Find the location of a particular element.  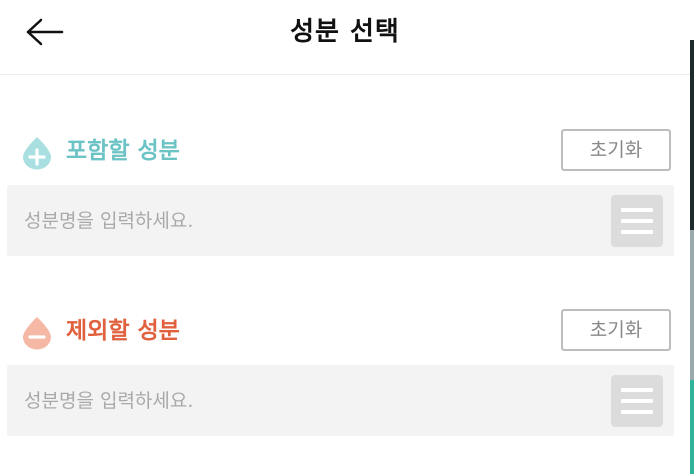

exclude-label: 제외할 성분 is located at coordinates (123, 331).